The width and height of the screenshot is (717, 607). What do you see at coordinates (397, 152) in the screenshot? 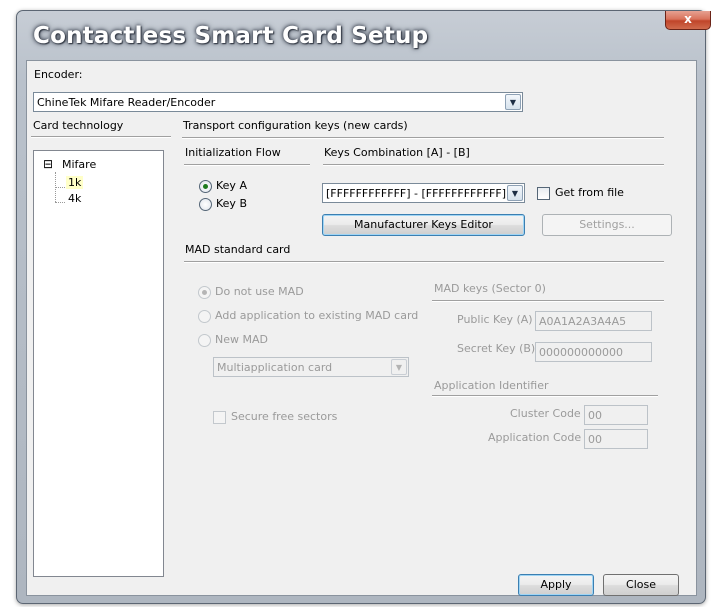
I see `keys-combination-label: Keys Combination [A] - [B]` at bounding box center [397, 152].